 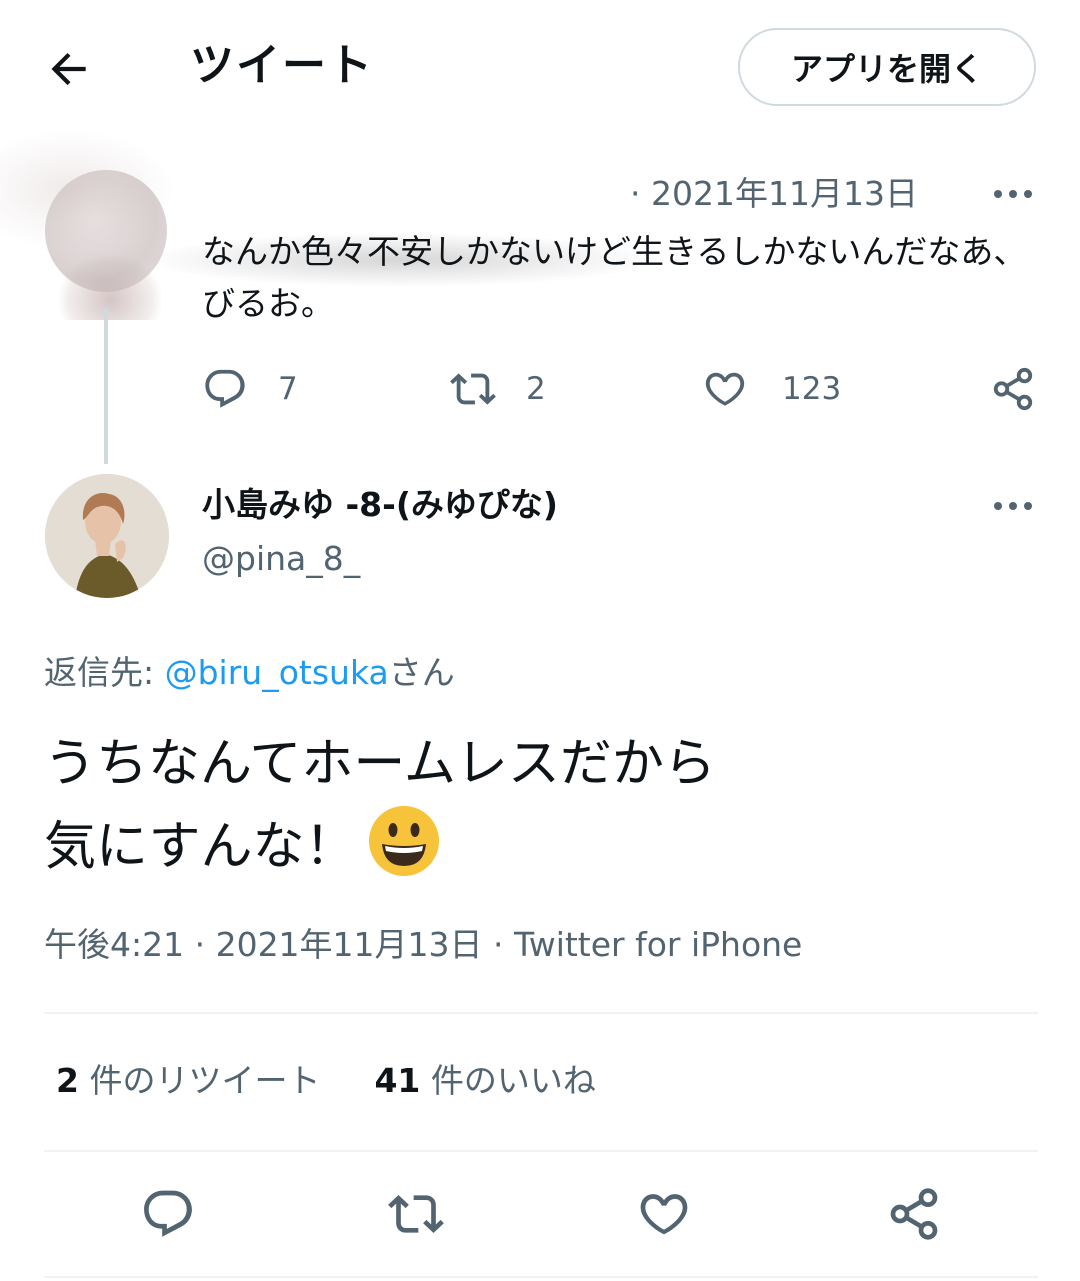 I want to click on reply-mention-link: @biru_otsuka, so click(x=277, y=672).